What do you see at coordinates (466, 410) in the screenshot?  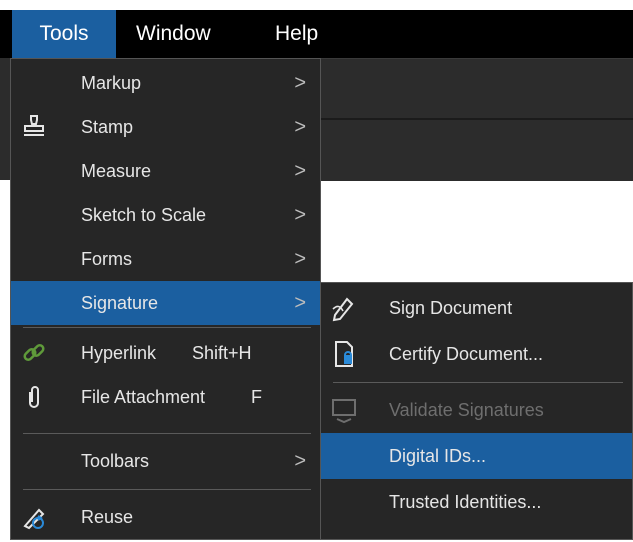 I see `submenu-item-label: Validate Signatures` at bounding box center [466, 410].